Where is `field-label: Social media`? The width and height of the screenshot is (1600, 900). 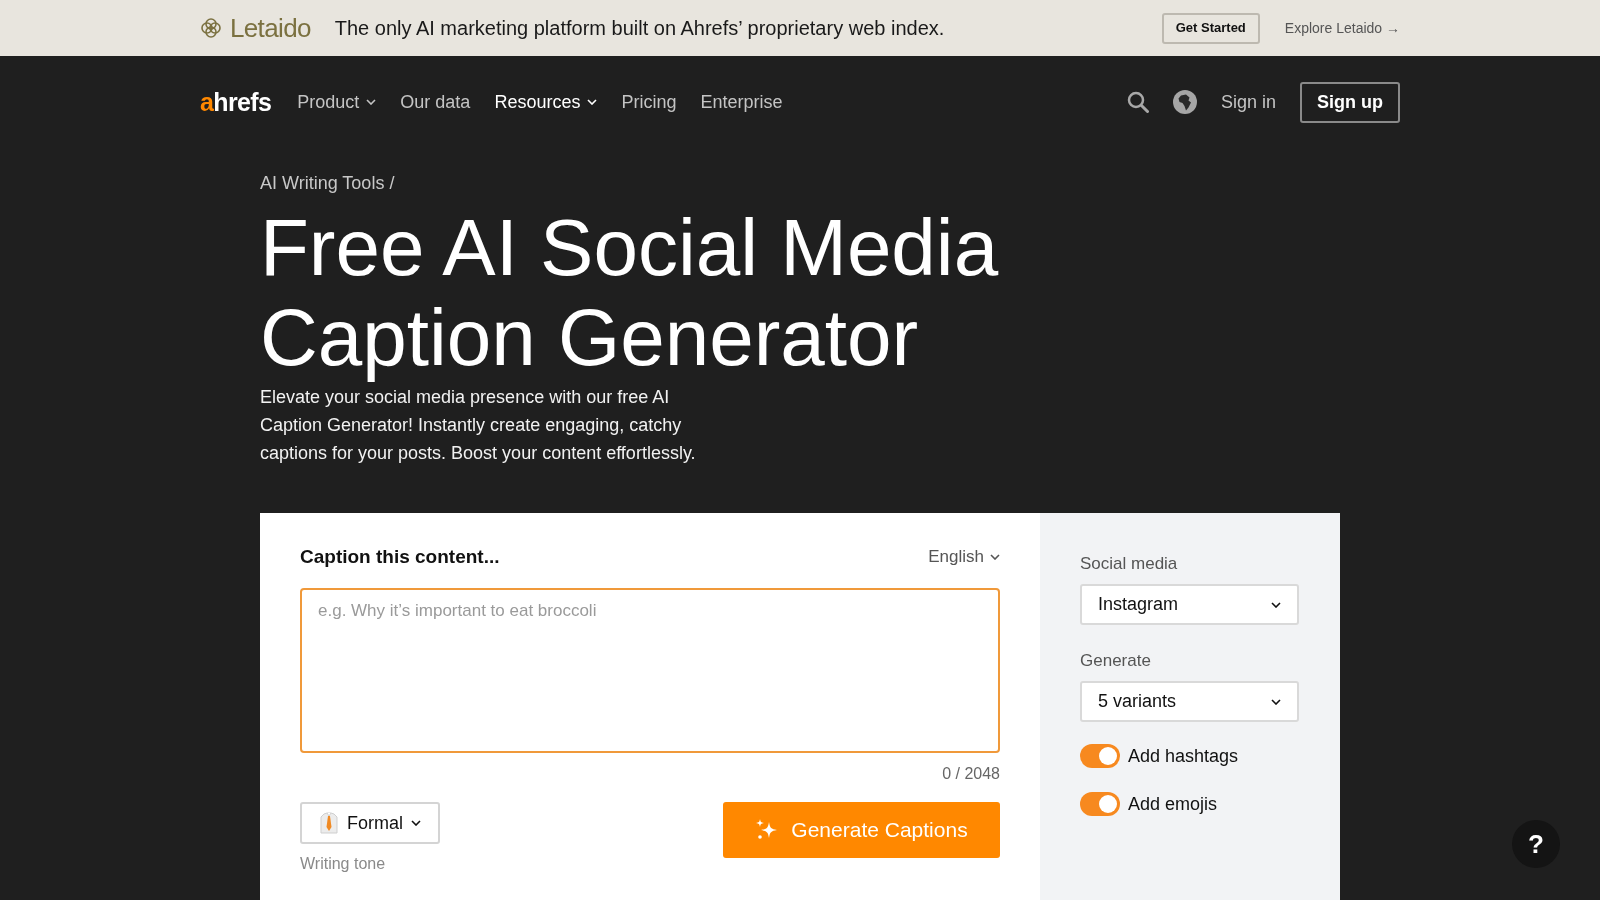 field-label: Social media is located at coordinates (1129, 564).